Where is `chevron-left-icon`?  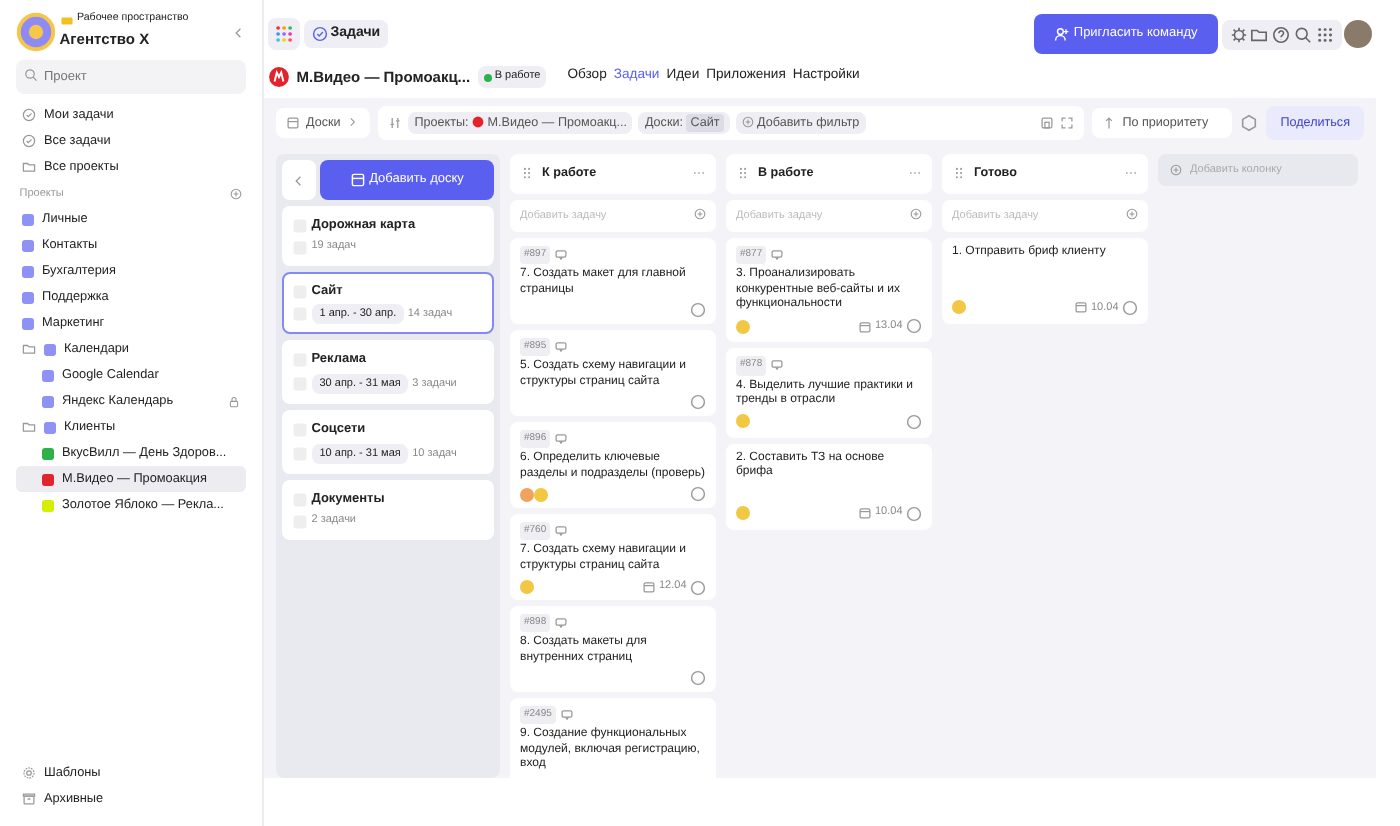 chevron-left-icon is located at coordinates (299, 180).